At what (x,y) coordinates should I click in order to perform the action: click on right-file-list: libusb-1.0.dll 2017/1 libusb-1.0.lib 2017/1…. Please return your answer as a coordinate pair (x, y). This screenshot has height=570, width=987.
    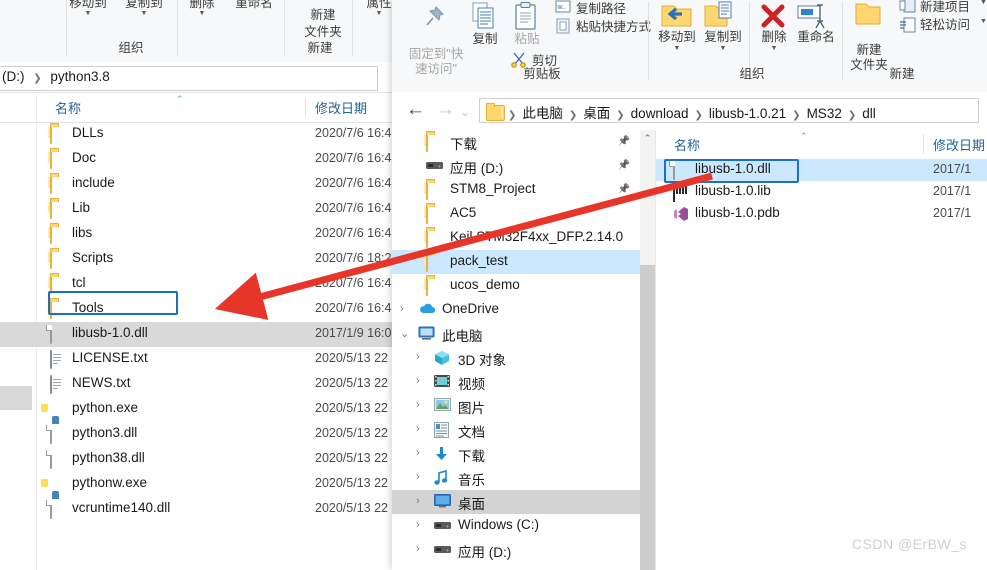
    Looking at the image, I should click on (821, 192).